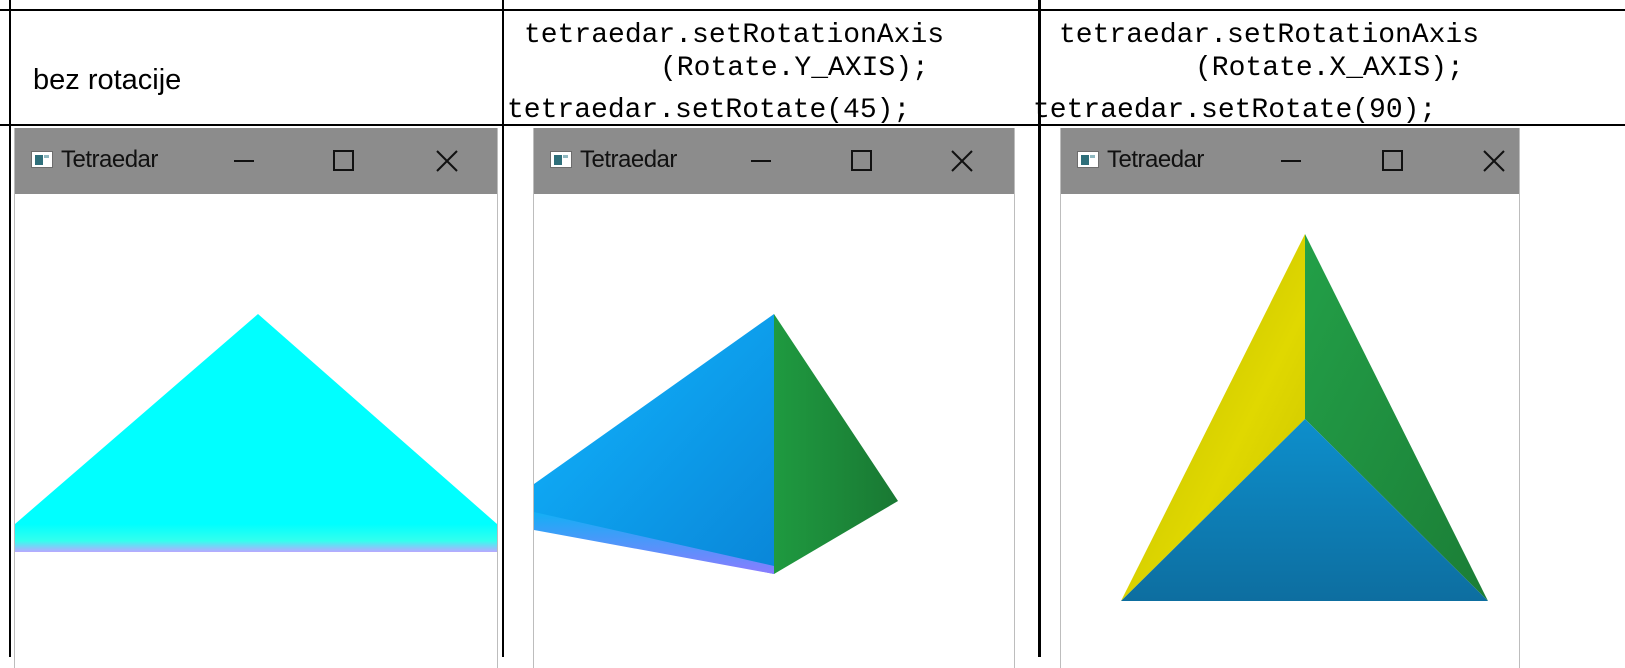 This screenshot has height=668, width=1625. Describe the element at coordinates (1235, 110) in the screenshot. I see `code-line-set-rotate: tetraedar.setRotate(90);` at that location.